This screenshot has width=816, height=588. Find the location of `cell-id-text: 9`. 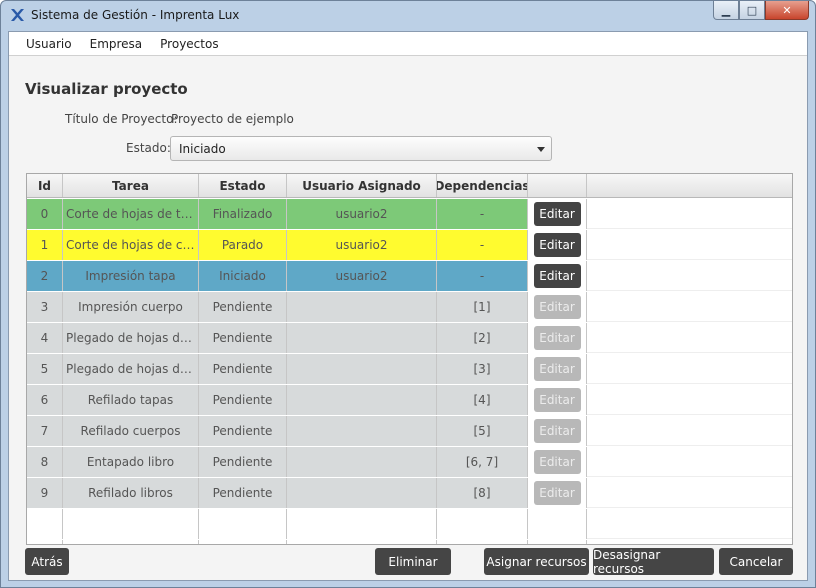

cell-id-text: 9 is located at coordinates (44, 493).